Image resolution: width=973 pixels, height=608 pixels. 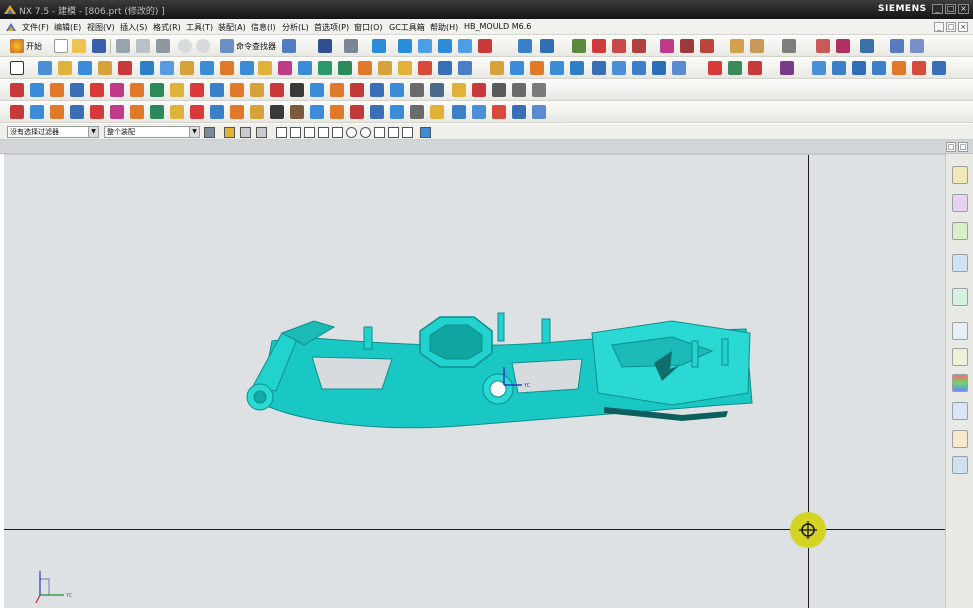 I want to click on boss-icon, so click(x=105, y=68).